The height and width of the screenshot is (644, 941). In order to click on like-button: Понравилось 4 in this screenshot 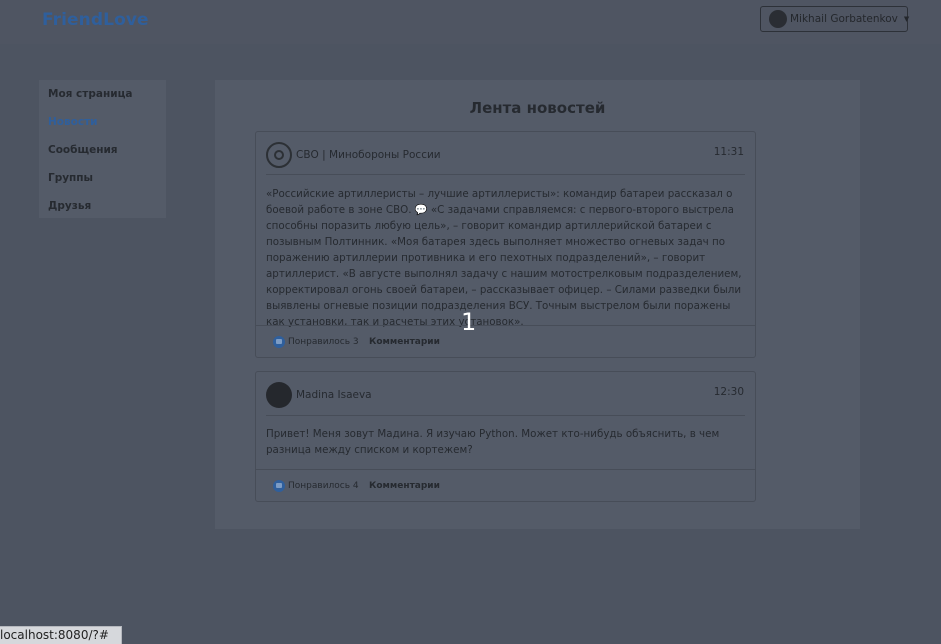, I will do `click(316, 486)`.